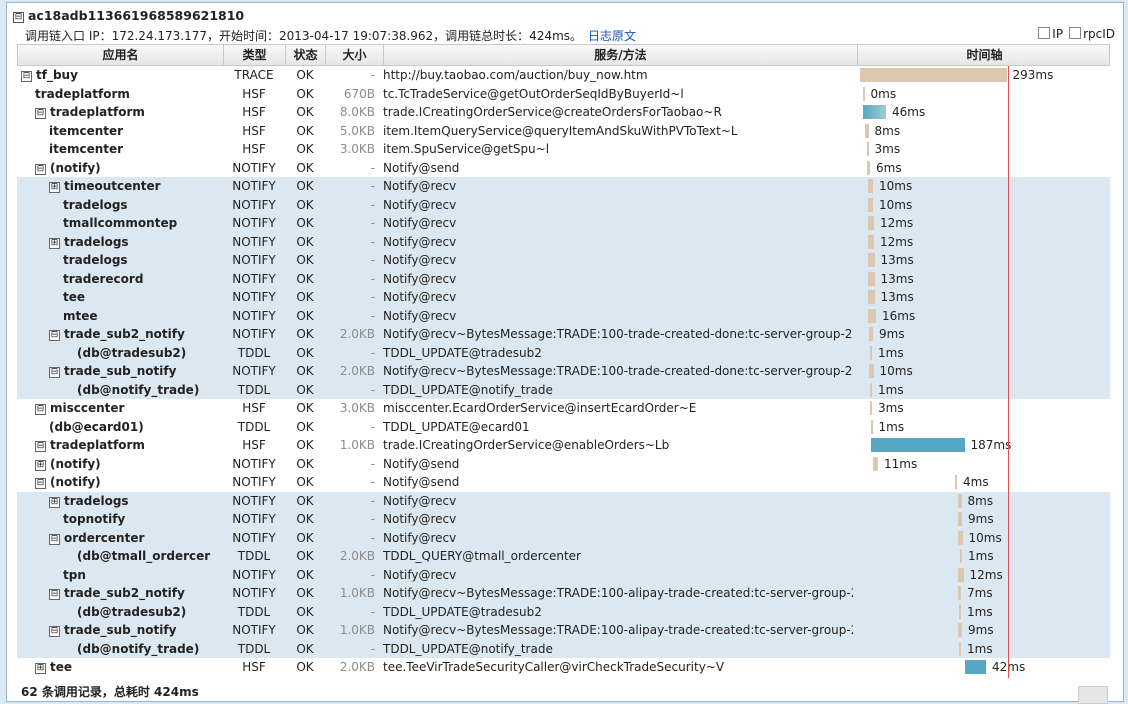 This screenshot has width=1128, height=704. Describe the element at coordinates (621, 55) in the screenshot. I see `col-service: 服务/方法` at that location.